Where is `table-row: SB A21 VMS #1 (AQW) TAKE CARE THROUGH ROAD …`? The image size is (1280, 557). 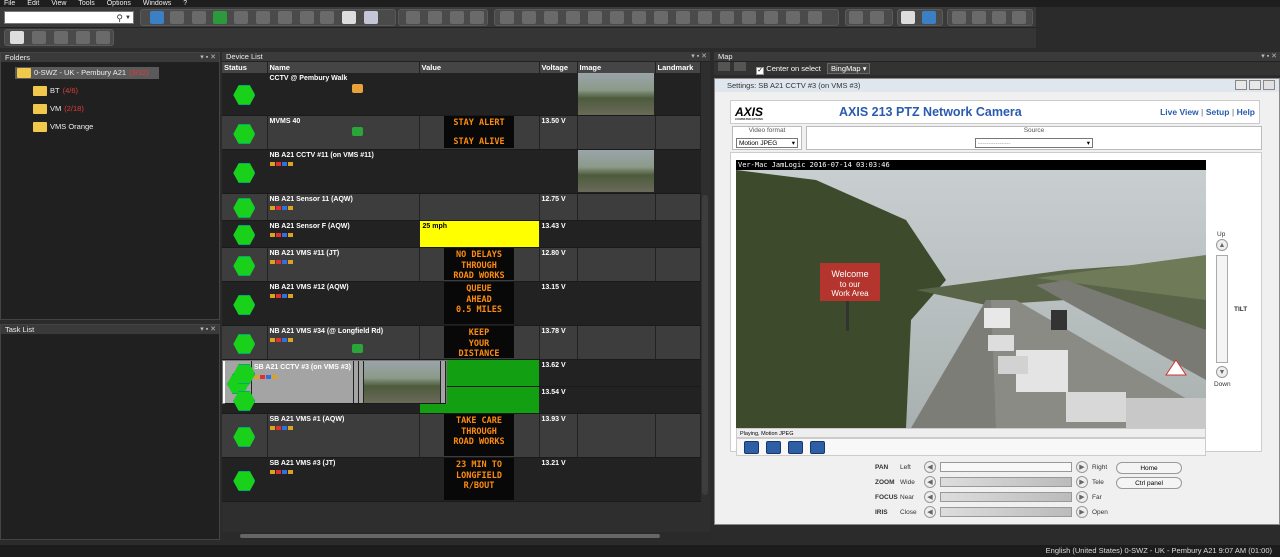
table-row: SB A21 VMS #1 (AQW) TAKE CARE THROUGH ROAD … is located at coordinates (461, 435).